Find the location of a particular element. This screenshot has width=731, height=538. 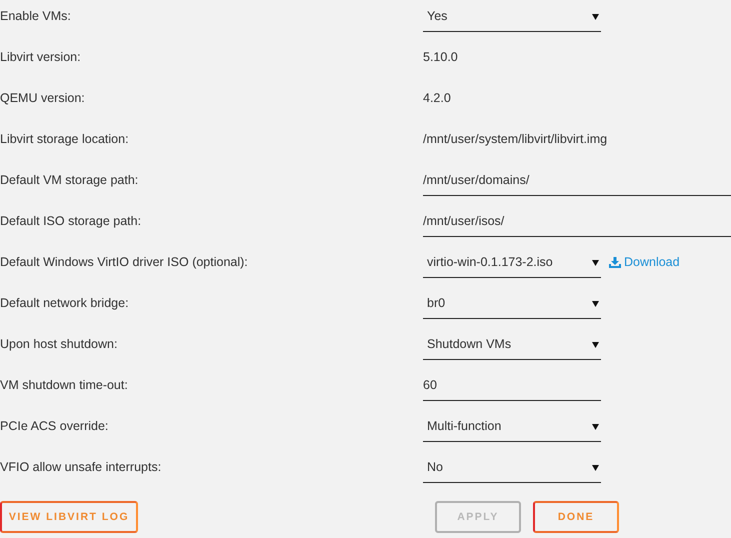

input-field: 60 is located at coordinates (512, 385).